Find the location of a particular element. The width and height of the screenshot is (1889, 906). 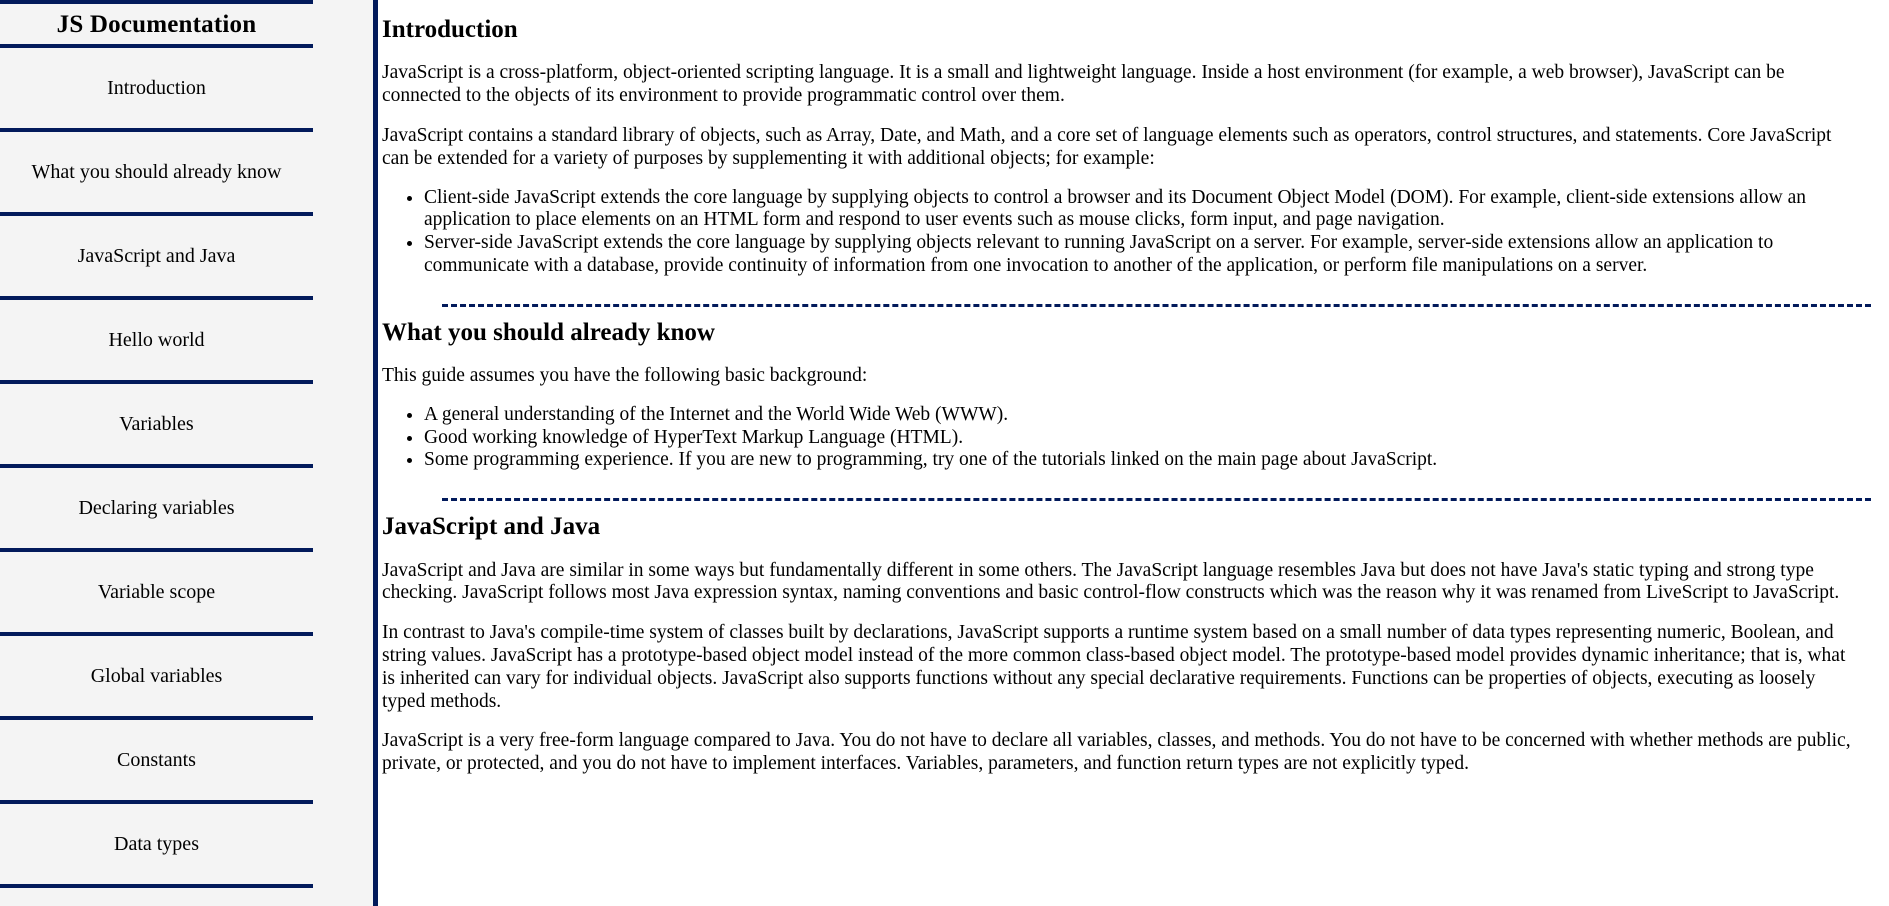

sidebar-item-declaring-variables: Declaring variables is located at coordinates (156, 510).